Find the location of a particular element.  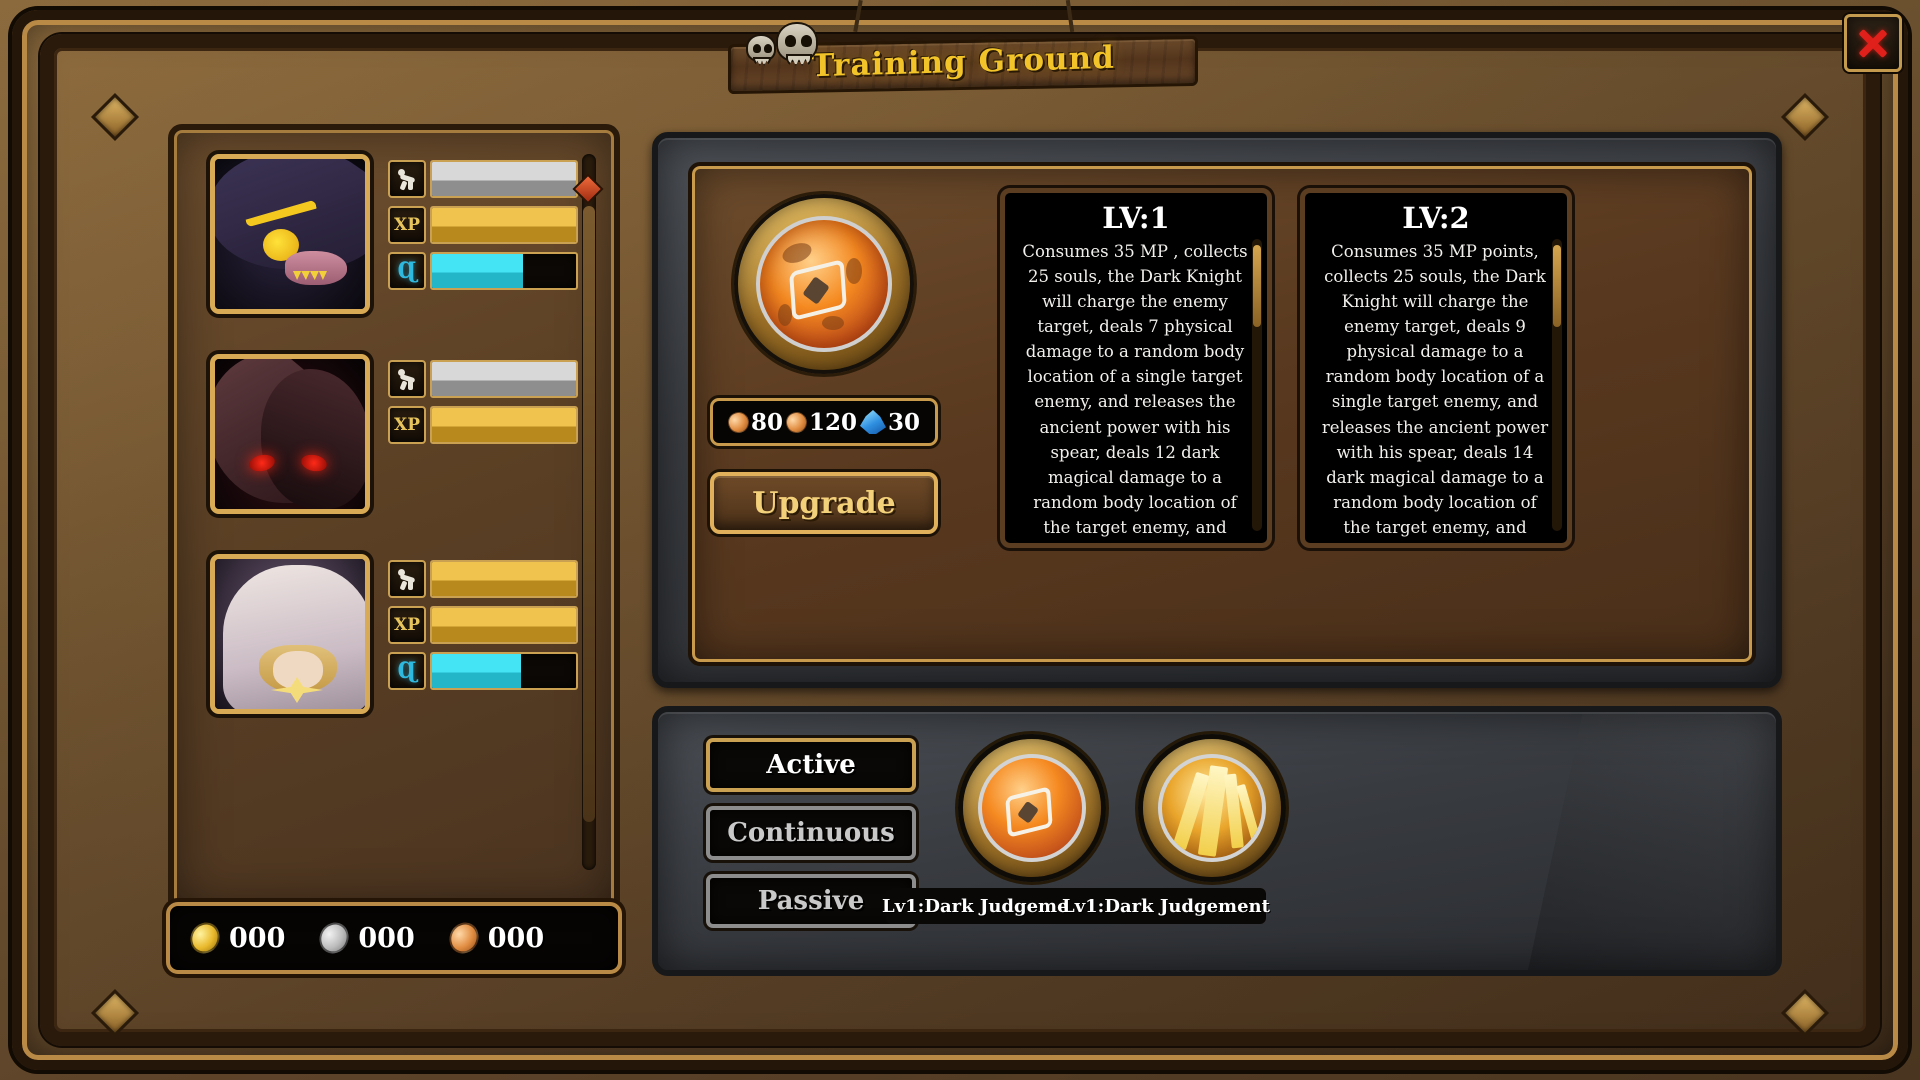

upgrade-button: Upgrade is located at coordinates (824, 503).